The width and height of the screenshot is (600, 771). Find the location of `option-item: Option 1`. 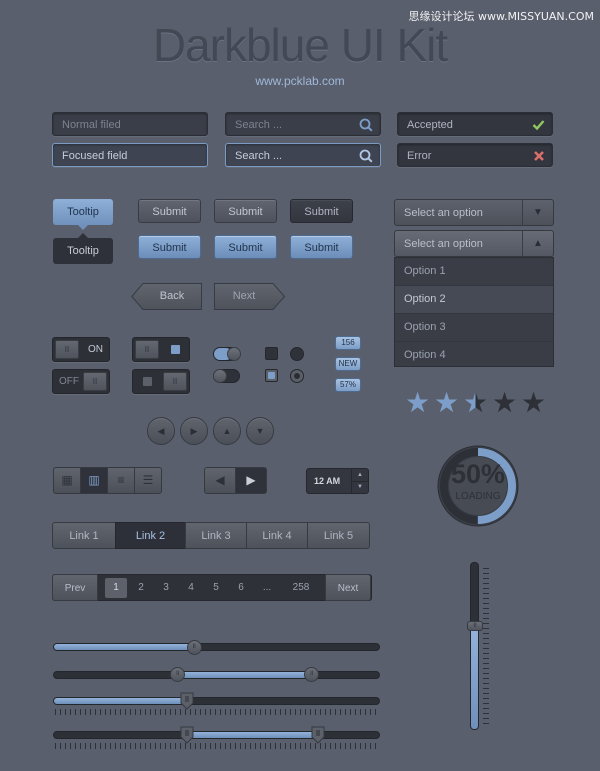

option-item: Option 1 is located at coordinates (474, 272).